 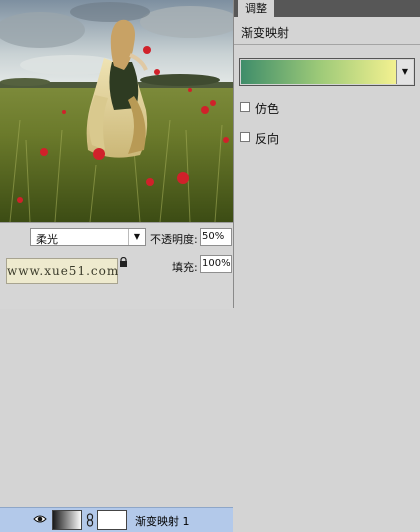 What do you see at coordinates (88, 237) in the screenshot?
I see `blend-mode-select: 柔光 ▼` at bounding box center [88, 237].